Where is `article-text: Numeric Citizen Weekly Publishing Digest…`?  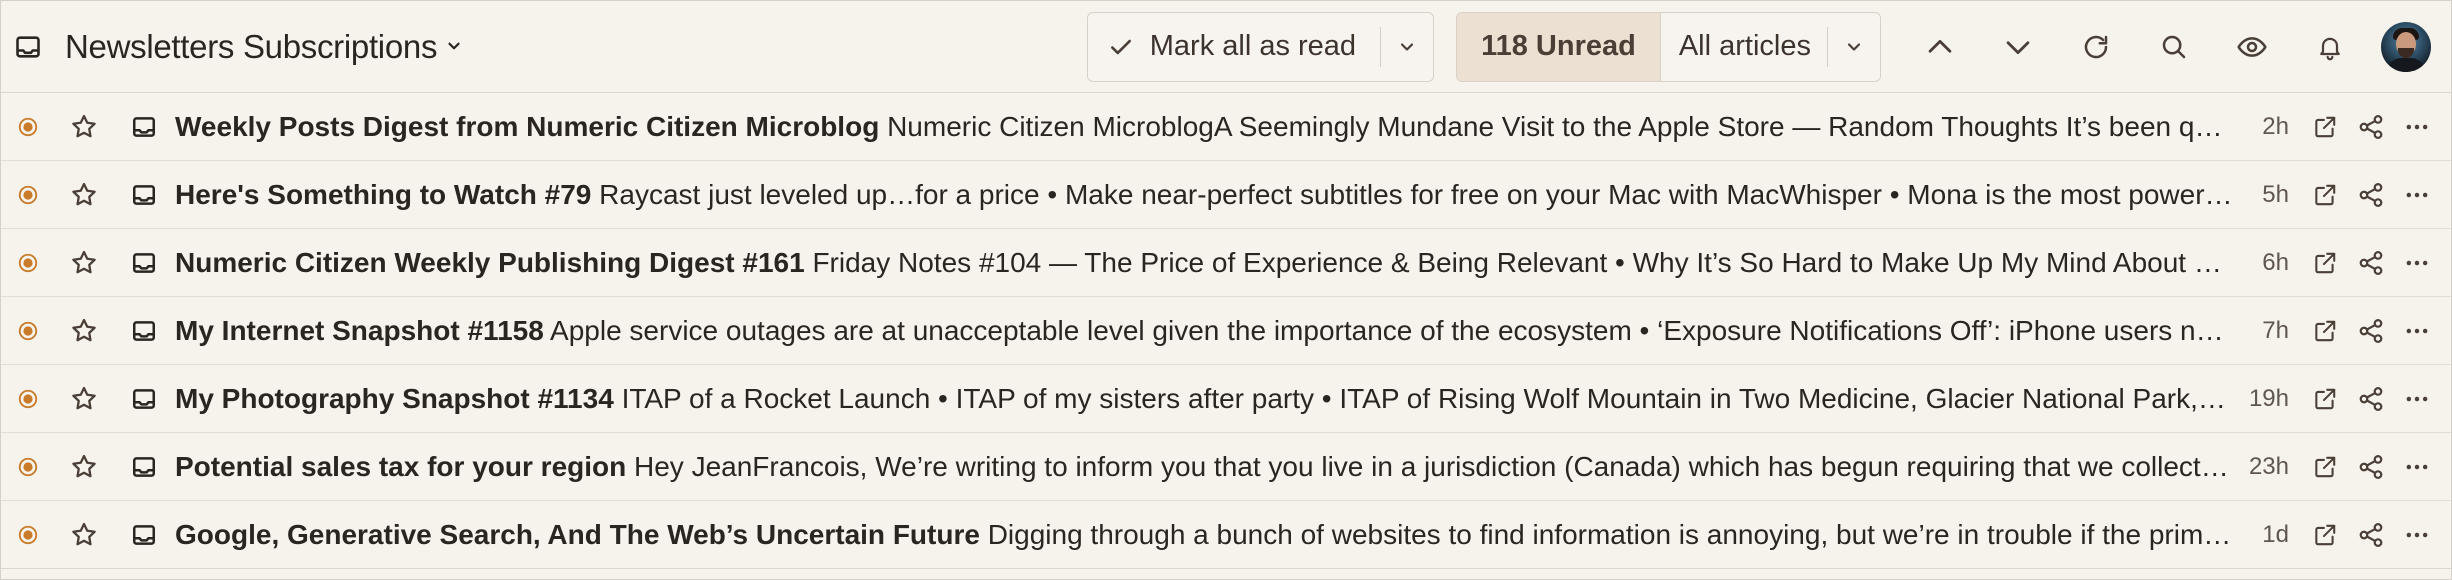 article-text: Numeric Citizen Weekly Publishing Digest… is located at coordinates (1204, 263).